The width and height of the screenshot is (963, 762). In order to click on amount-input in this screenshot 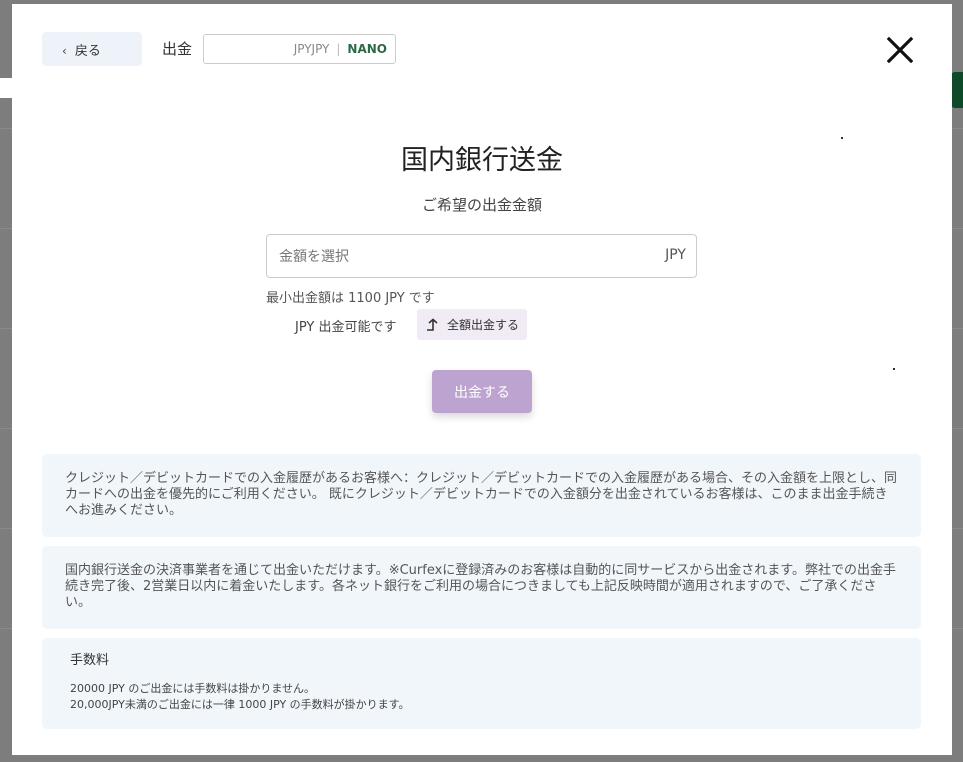, I will do `click(459, 257)`.